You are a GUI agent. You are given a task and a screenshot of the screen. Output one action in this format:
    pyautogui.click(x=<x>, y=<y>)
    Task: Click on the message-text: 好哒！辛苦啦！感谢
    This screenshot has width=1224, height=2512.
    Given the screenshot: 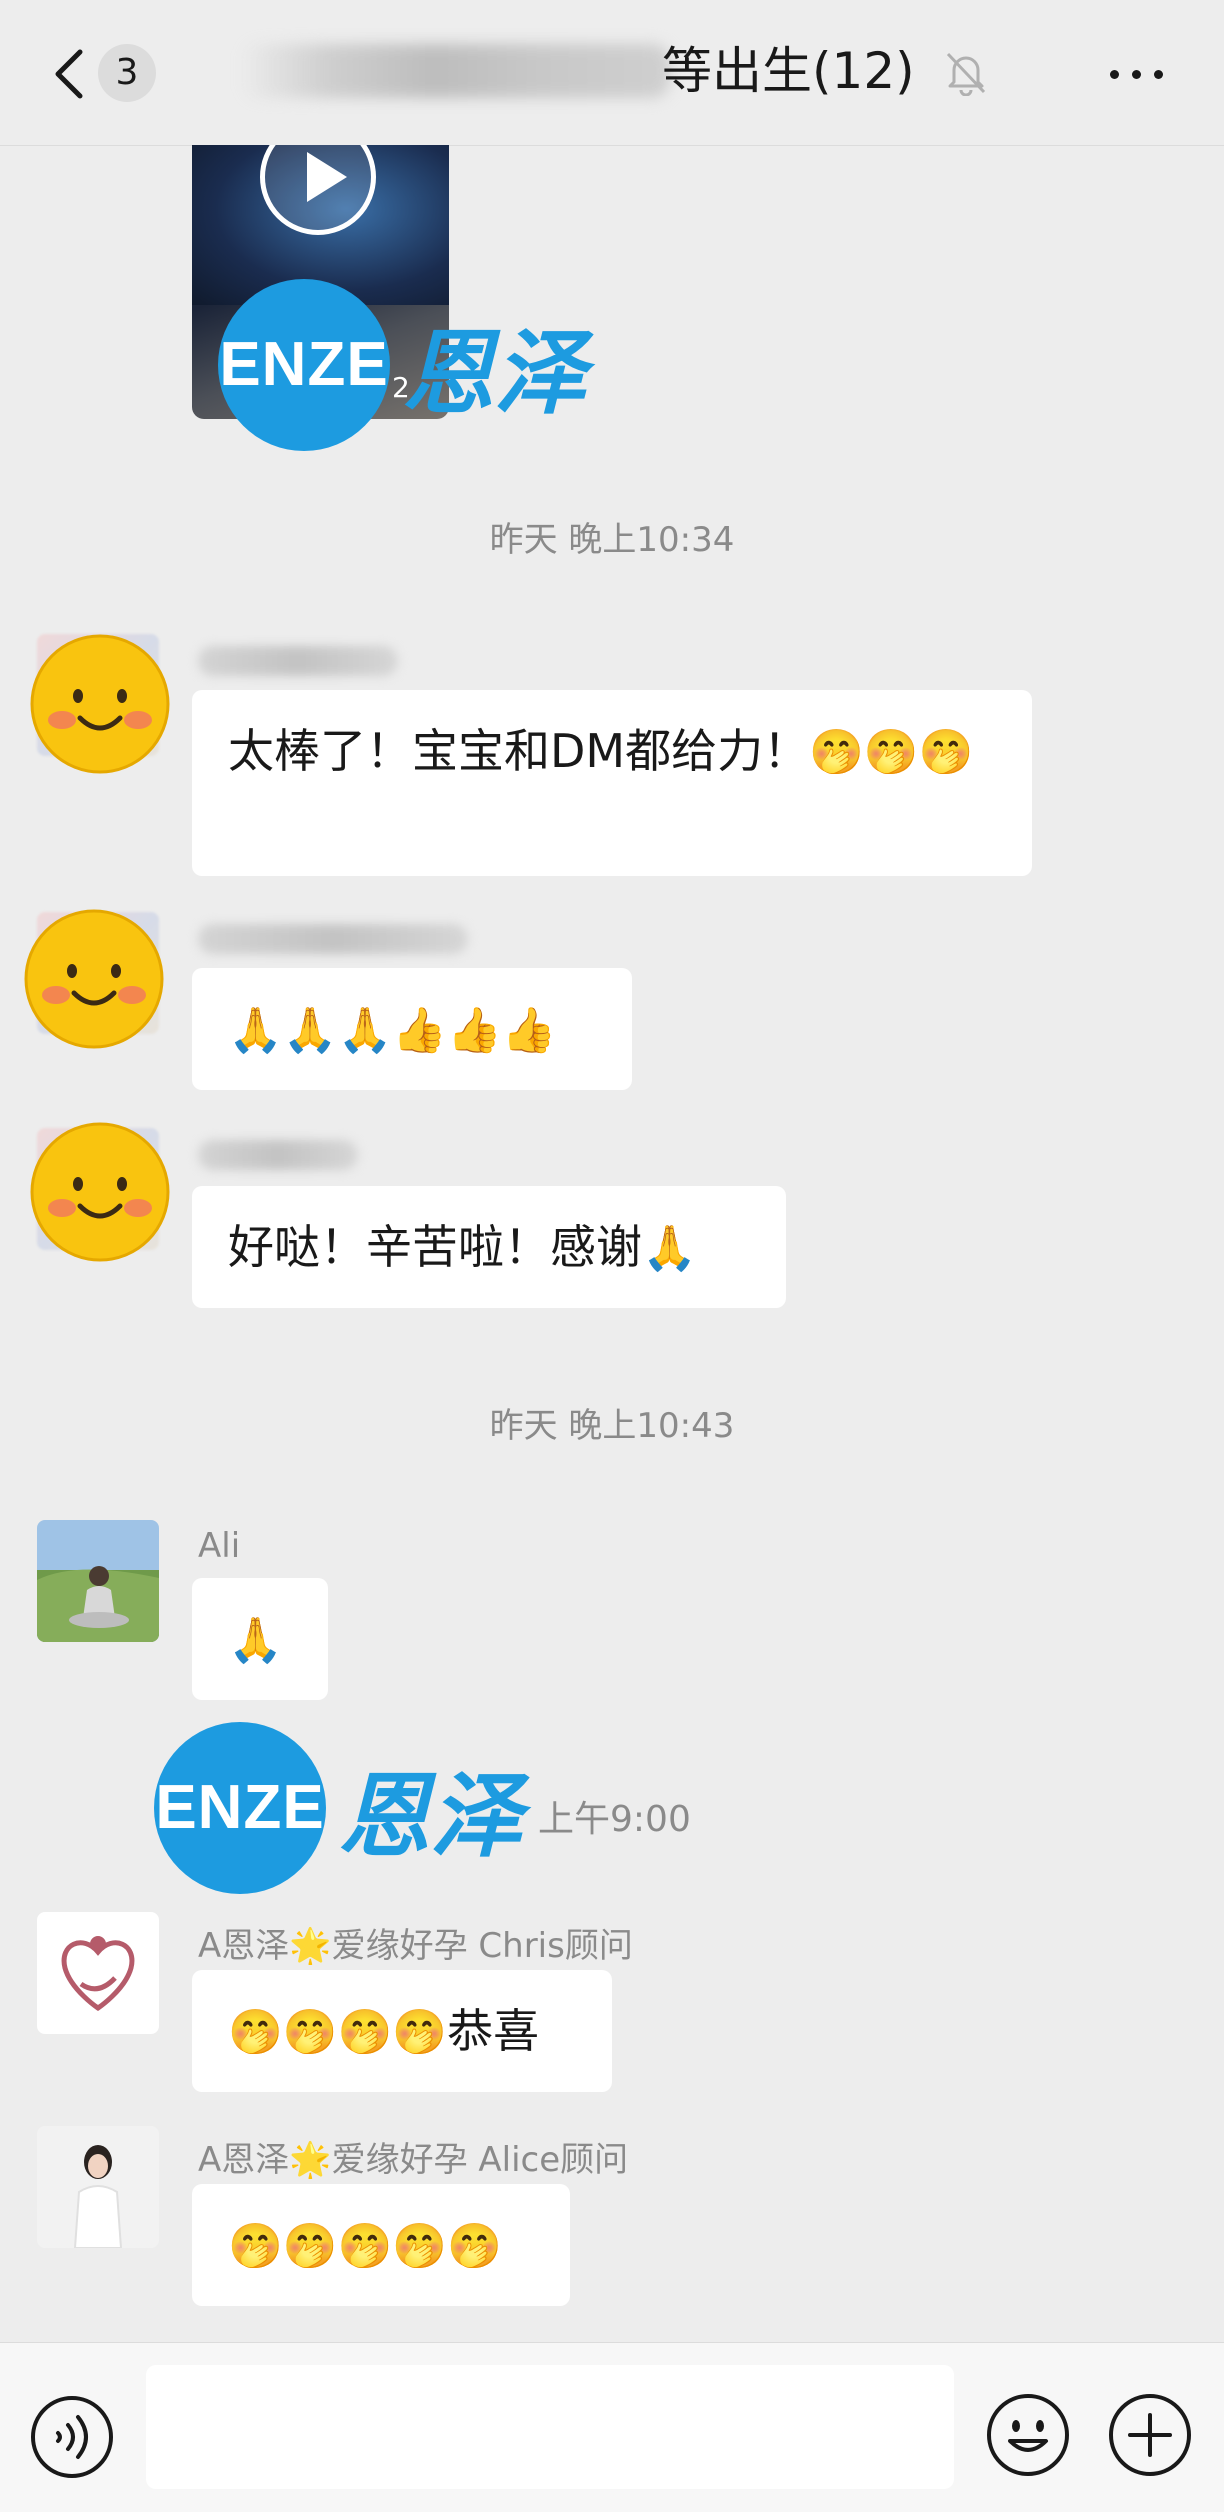 What is the action you would take?
    pyautogui.click(x=435, y=1247)
    